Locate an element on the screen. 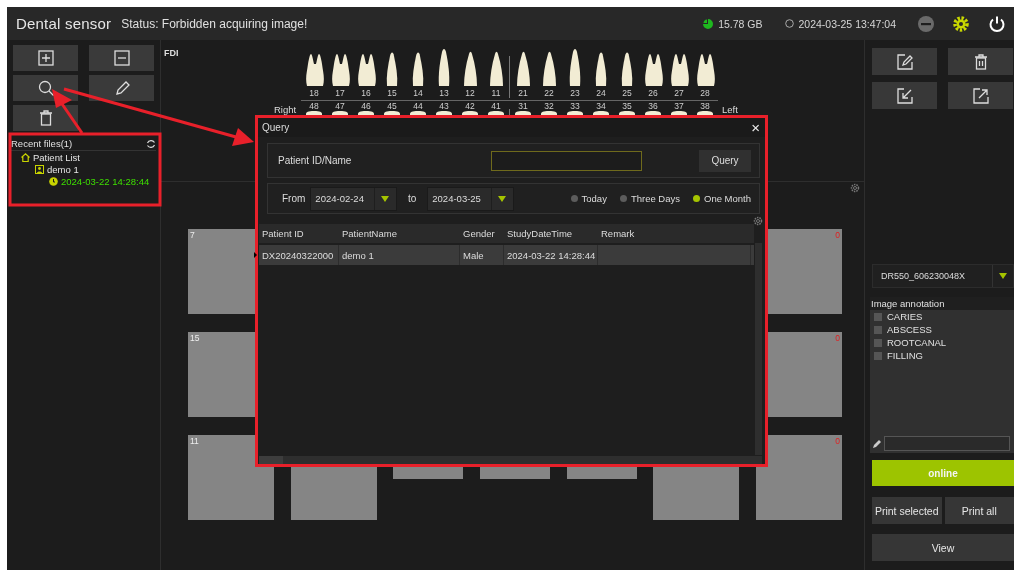  add-icon is located at coordinates (45, 58).